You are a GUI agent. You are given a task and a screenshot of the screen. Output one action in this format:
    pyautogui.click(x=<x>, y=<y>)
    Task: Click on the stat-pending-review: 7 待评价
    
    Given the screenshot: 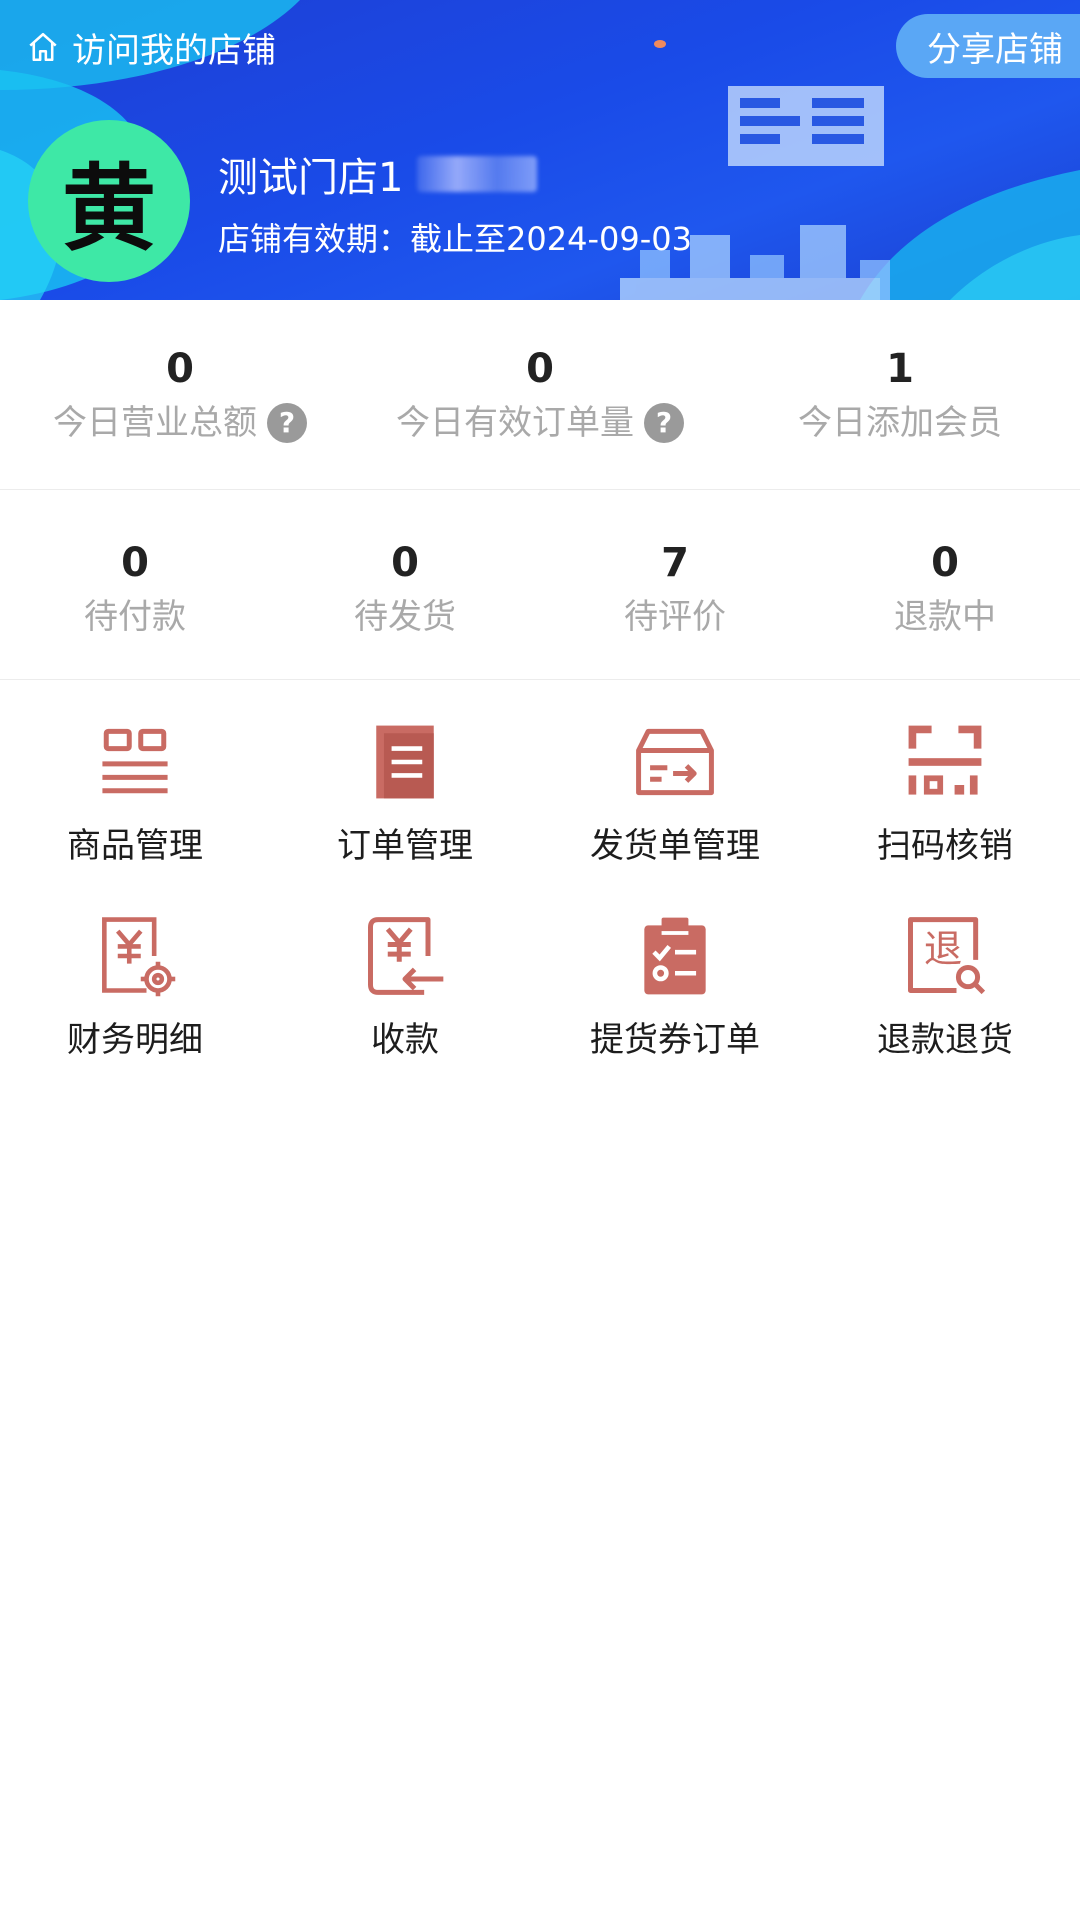 What is the action you would take?
    pyautogui.click(x=675, y=589)
    